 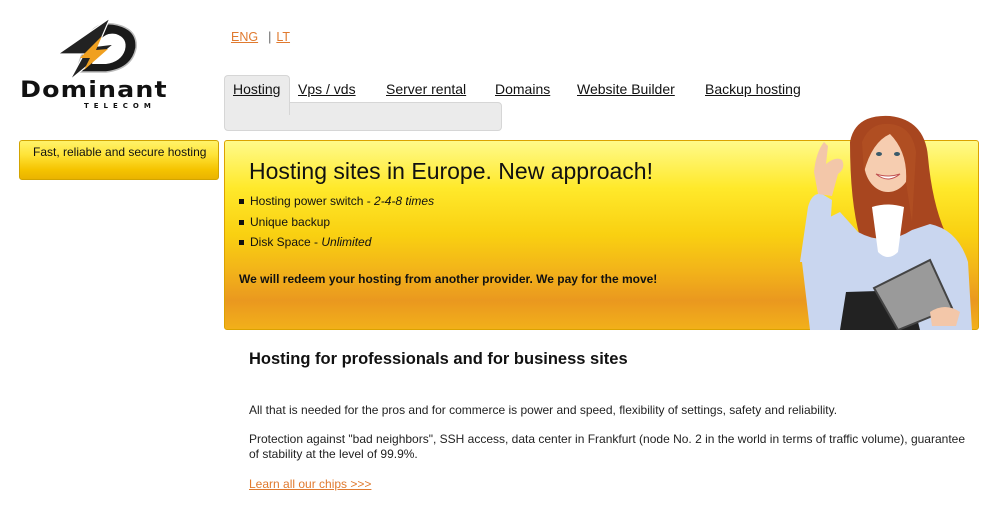 I want to click on lang-eng-link: ENG, so click(x=244, y=37).